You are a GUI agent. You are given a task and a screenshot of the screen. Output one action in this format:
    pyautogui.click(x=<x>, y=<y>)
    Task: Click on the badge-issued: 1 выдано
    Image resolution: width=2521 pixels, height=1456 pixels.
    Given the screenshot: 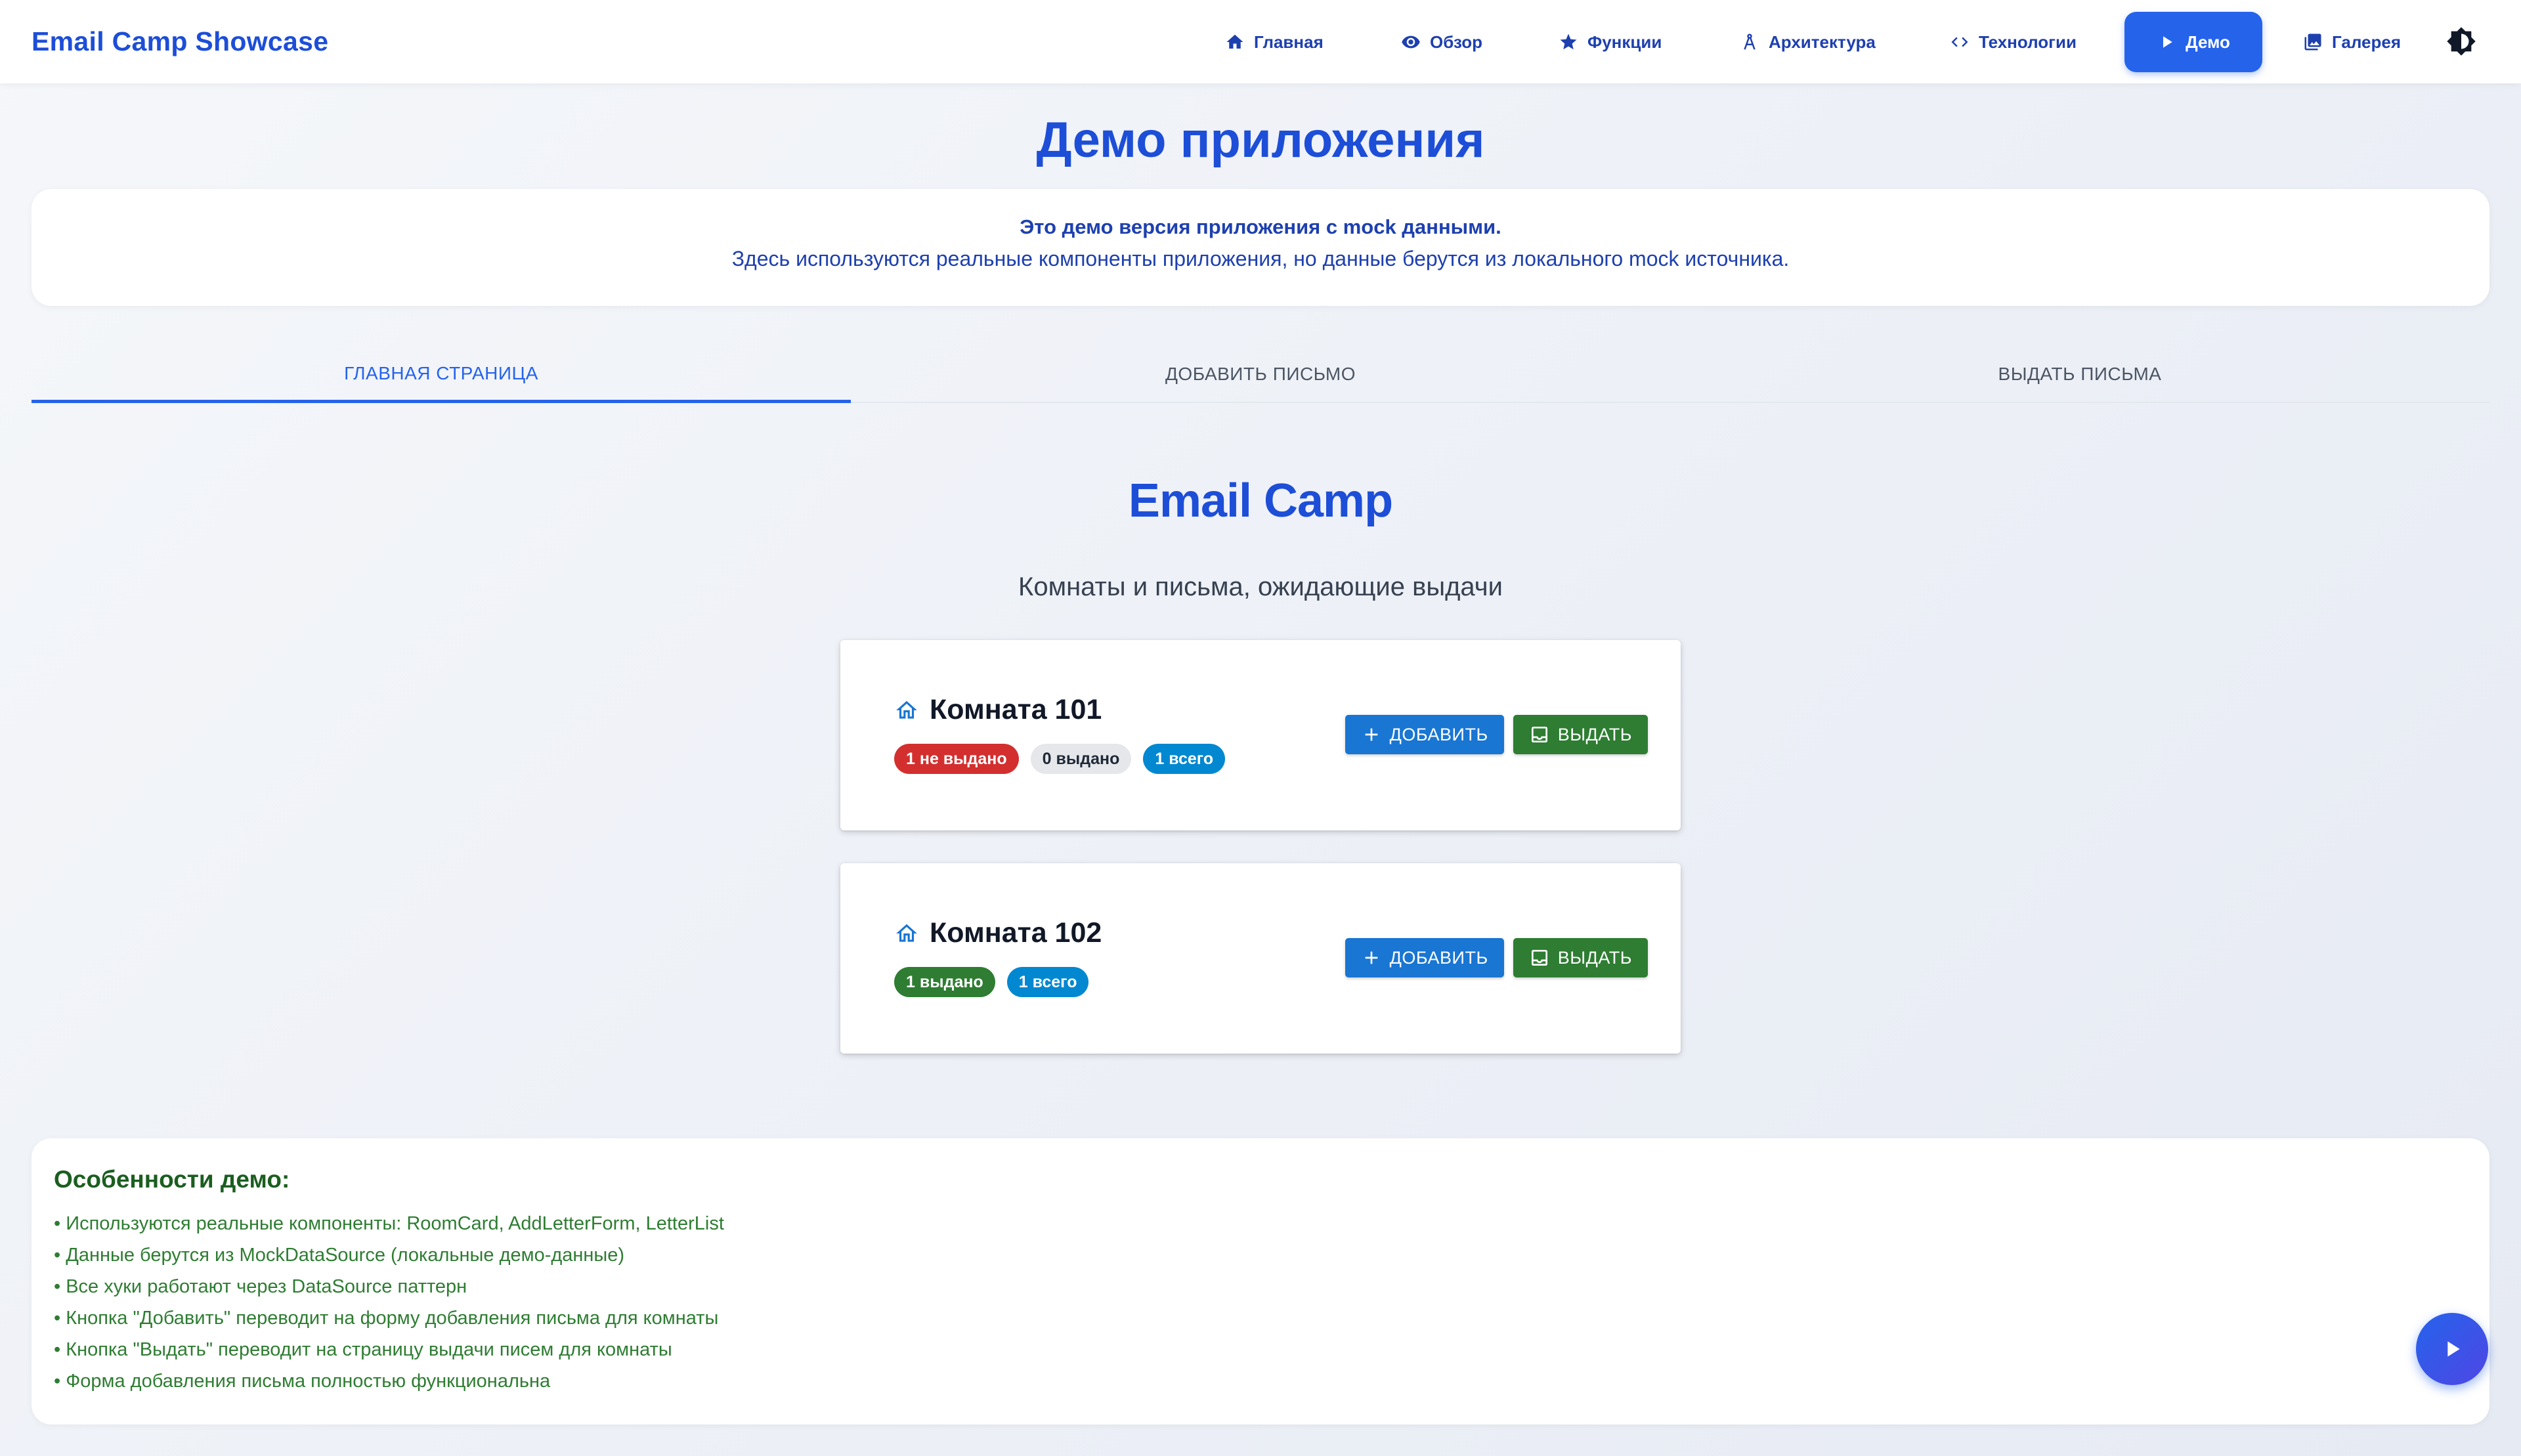 What is the action you would take?
    pyautogui.click(x=944, y=982)
    